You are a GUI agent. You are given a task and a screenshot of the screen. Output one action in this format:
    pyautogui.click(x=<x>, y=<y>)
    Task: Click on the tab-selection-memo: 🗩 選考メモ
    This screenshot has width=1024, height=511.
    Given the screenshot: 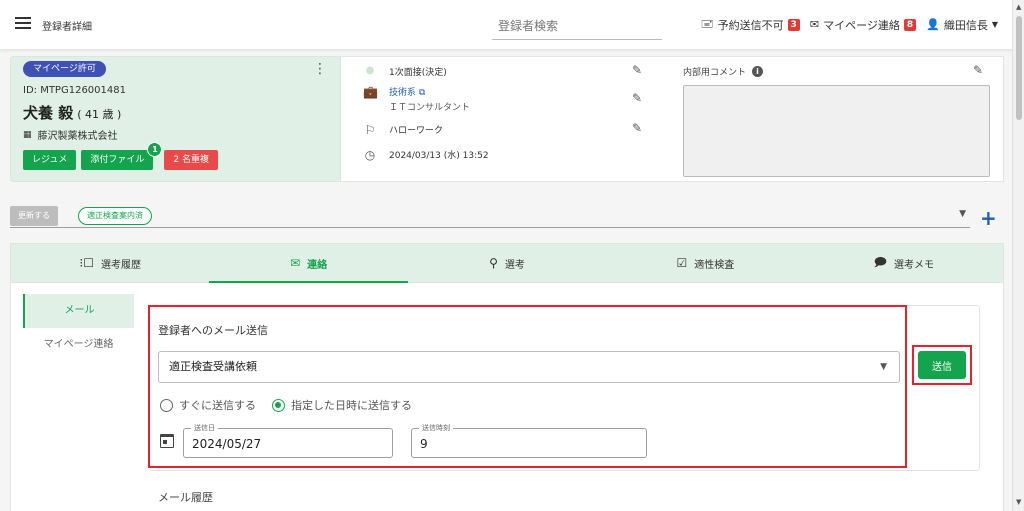 What is the action you would take?
    pyautogui.click(x=904, y=263)
    